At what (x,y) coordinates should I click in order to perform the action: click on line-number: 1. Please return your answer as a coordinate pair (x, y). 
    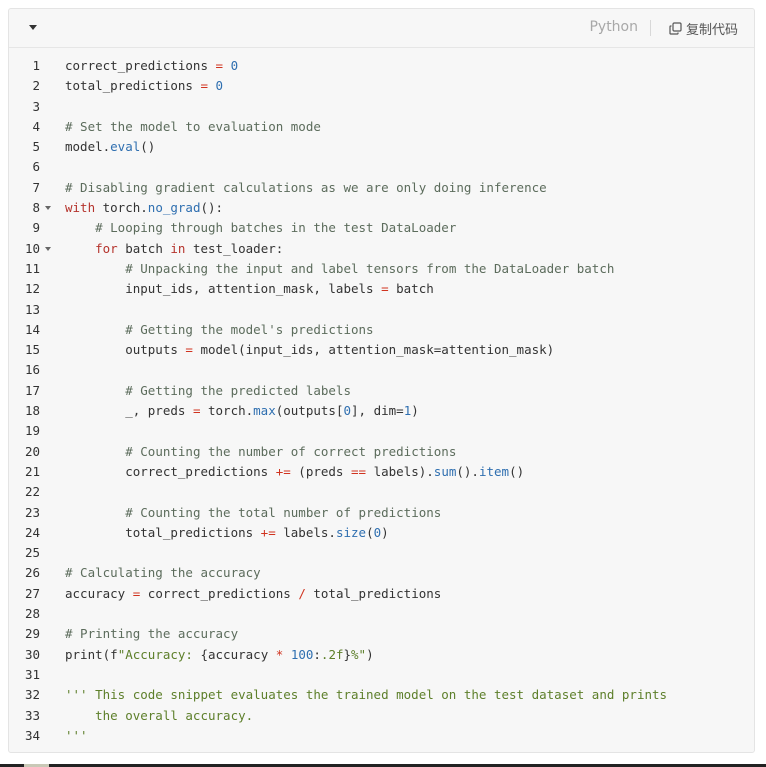
    Looking at the image, I should click on (36, 65).